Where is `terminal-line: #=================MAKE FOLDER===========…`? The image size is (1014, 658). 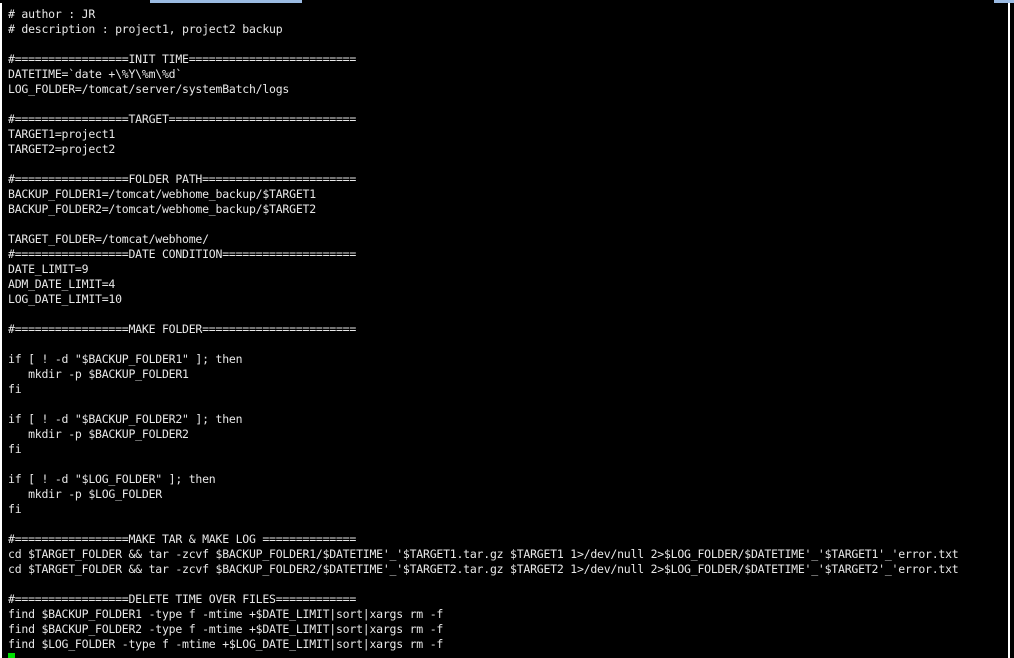
terminal-line: #=================MAKE FOLDER===========… is located at coordinates (182, 329).